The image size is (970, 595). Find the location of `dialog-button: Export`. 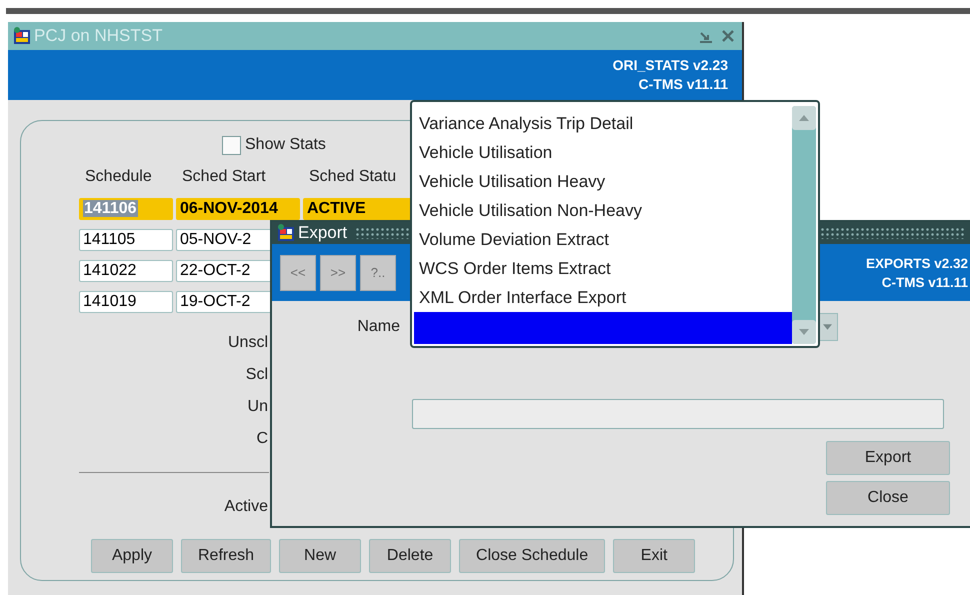

dialog-button: Export is located at coordinates (888, 458).